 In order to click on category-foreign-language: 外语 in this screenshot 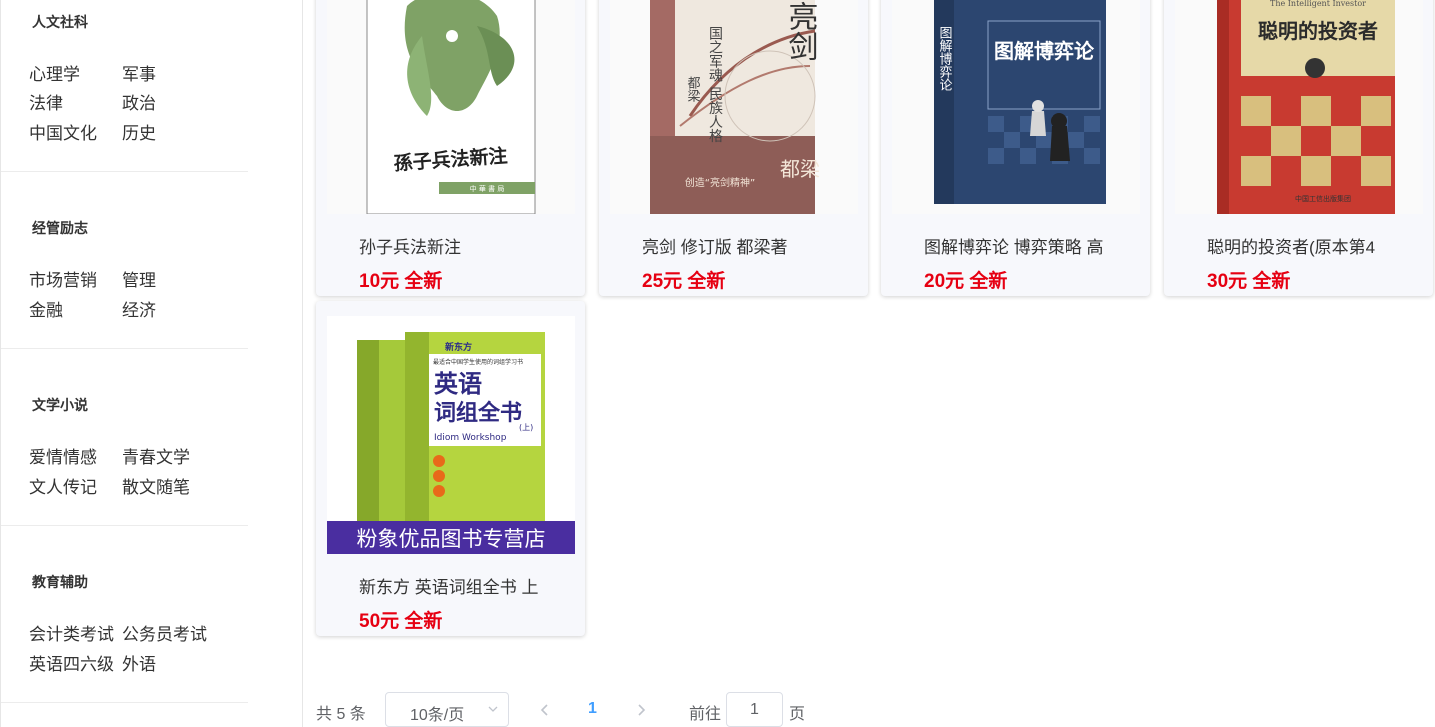, I will do `click(139, 662)`.